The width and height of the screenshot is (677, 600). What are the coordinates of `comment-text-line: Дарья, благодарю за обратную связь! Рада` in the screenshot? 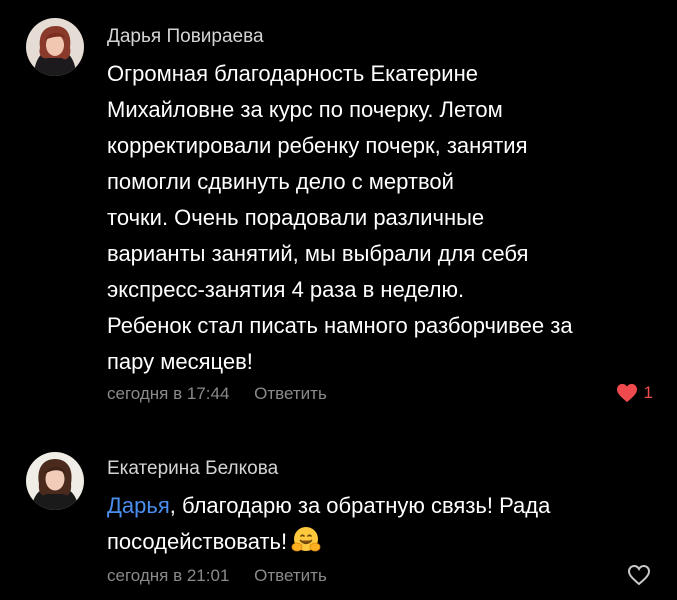 It's located at (387, 506).